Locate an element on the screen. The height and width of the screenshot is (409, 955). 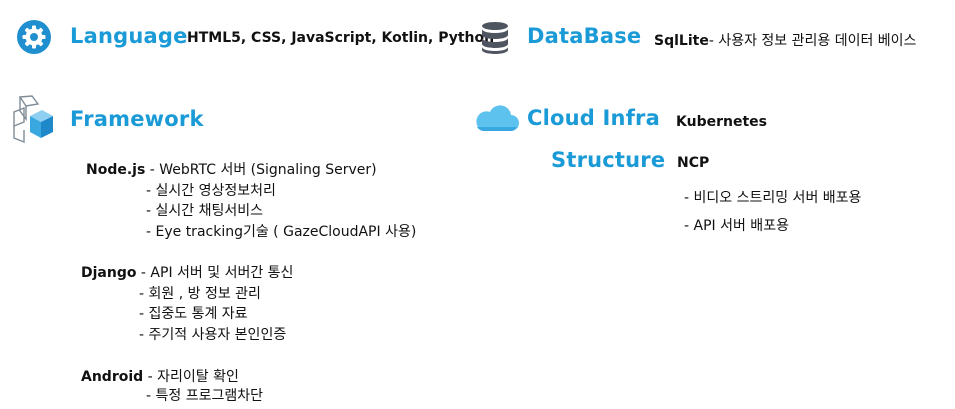
cloud-value-ncp: NCP is located at coordinates (693, 163).